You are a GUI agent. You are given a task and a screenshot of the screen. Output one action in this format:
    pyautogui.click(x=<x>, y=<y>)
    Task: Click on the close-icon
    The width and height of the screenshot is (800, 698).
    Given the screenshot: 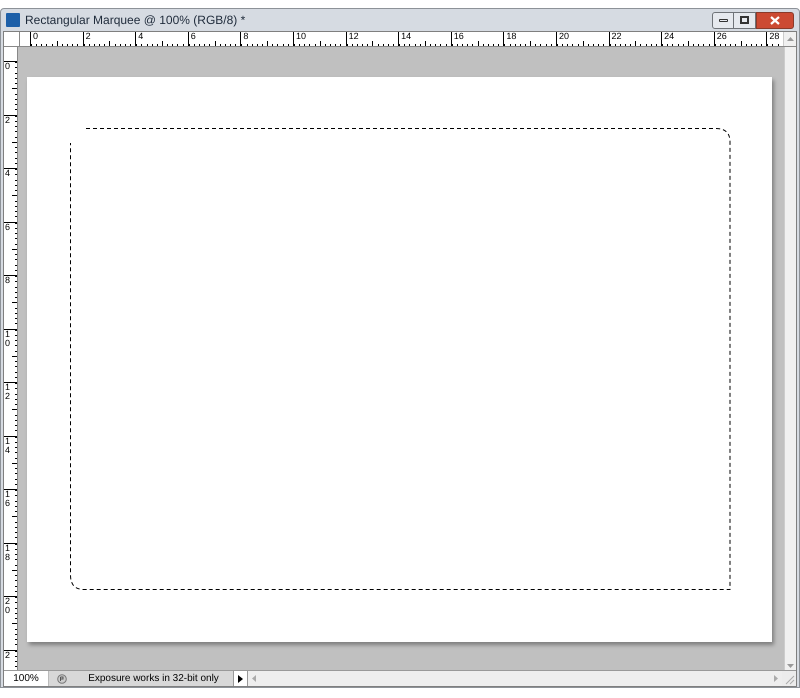 What is the action you would take?
    pyautogui.click(x=775, y=20)
    